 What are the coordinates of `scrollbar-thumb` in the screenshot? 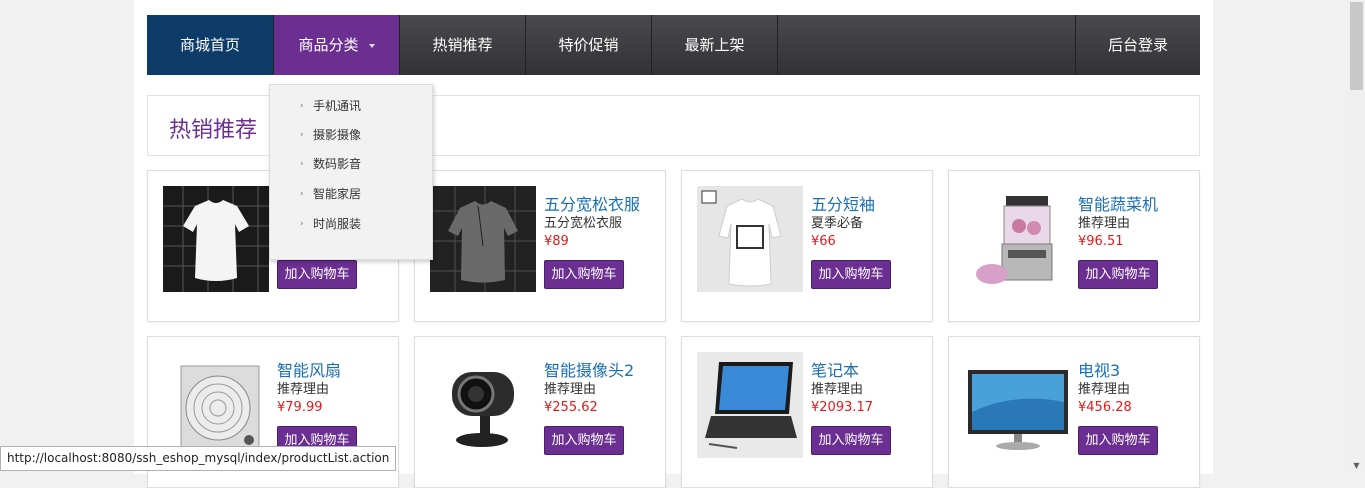 It's located at (1356, 46).